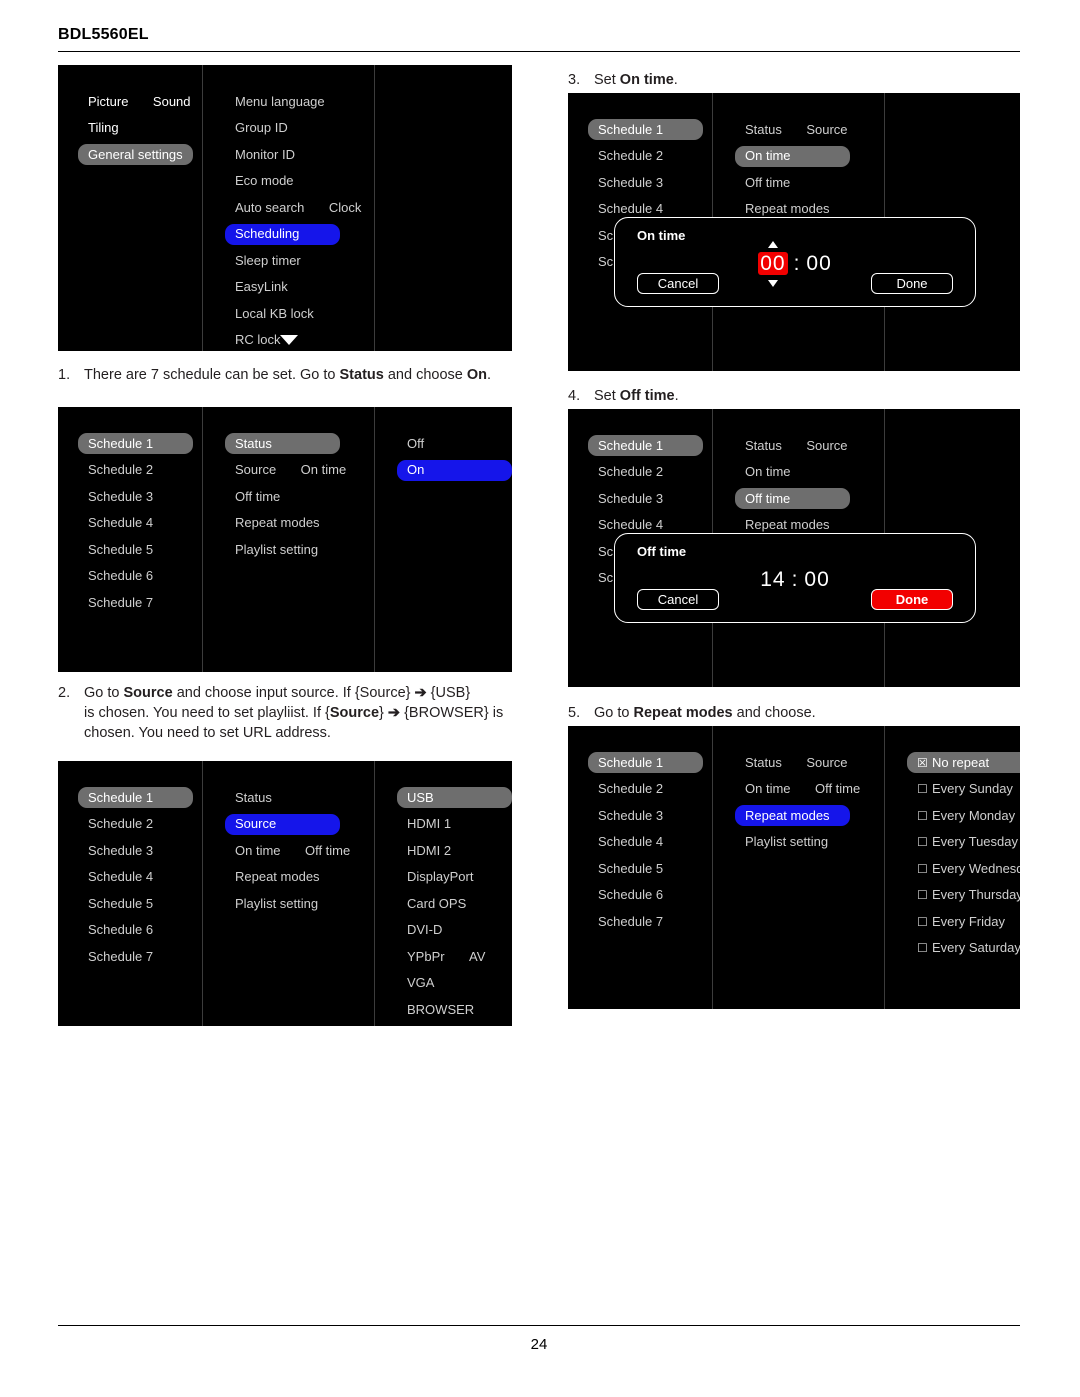 This screenshot has height=1397, width=1080. I want to click on repeat-option-every-wednesday: ☐ Every Wednesday, so click(963, 868).